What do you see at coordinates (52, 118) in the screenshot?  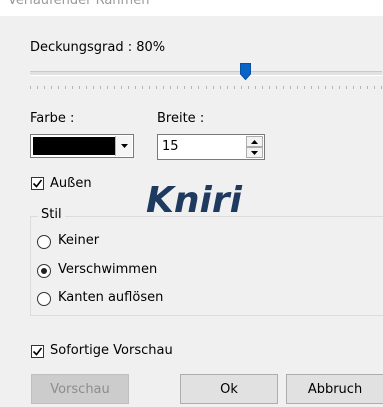 I see `color-label: Farbe :` at bounding box center [52, 118].